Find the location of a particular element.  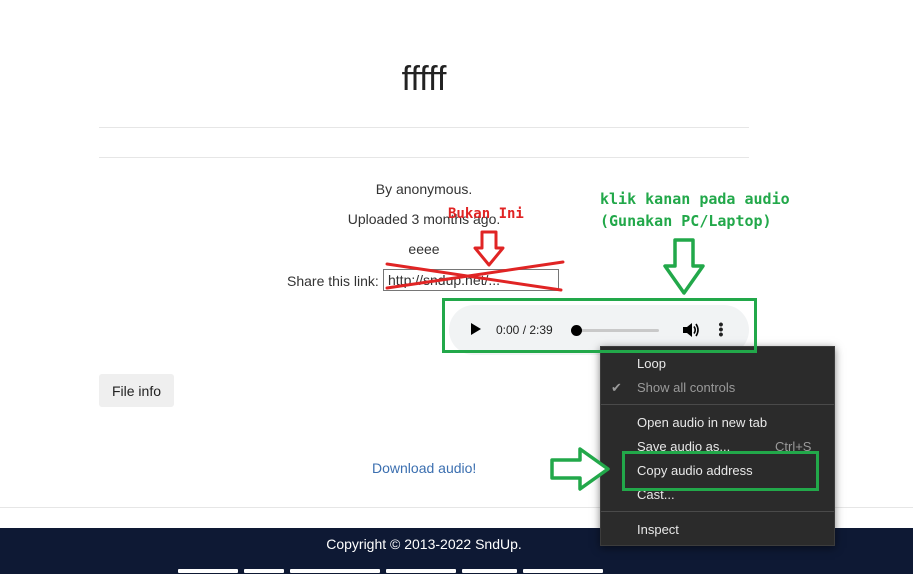

red-cross-out-icon is located at coordinates (475, 276).